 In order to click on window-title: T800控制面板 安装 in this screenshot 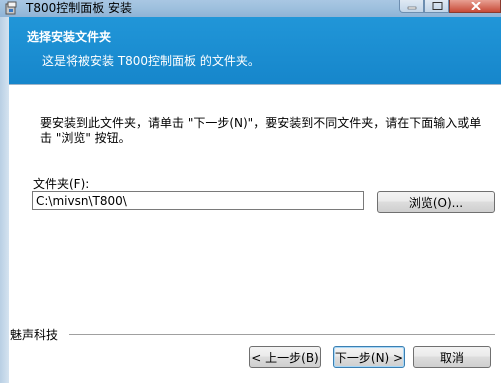, I will do `click(79, 8)`.